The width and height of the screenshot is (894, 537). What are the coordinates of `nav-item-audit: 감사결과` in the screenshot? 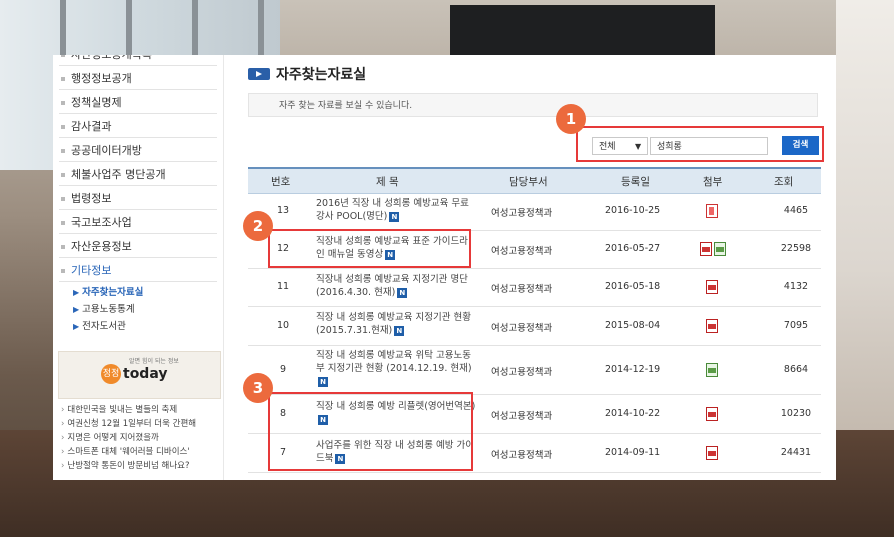 It's located at (138, 127).